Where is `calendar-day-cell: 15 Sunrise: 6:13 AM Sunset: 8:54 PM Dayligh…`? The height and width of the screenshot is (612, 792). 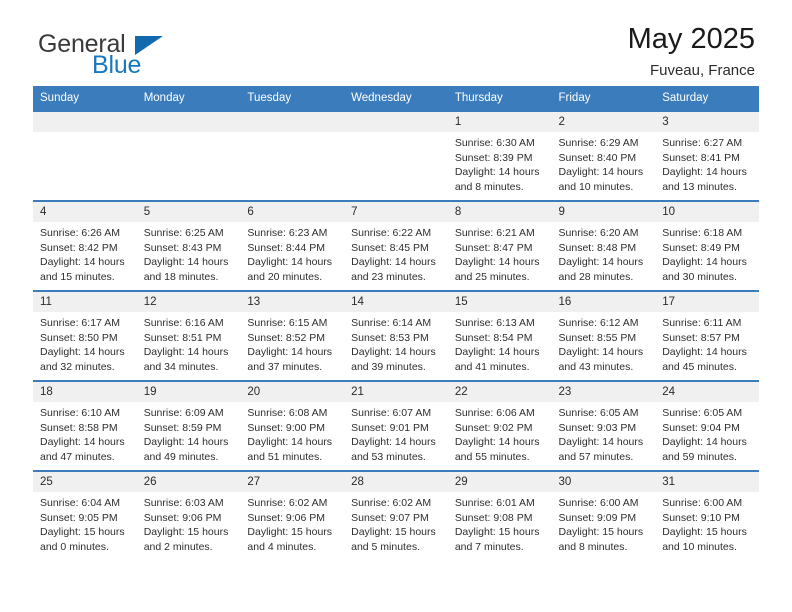
calendar-day-cell: 15 Sunrise: 6:13 AM Sunset: 8:54 PM Dayligh… is located at coordinates (499, 335).